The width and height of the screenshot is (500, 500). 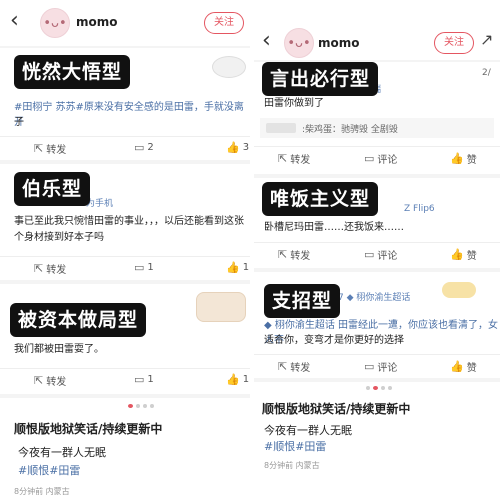 I want to click on category-label: 唯饭主义型, so click(x=320, y=199).